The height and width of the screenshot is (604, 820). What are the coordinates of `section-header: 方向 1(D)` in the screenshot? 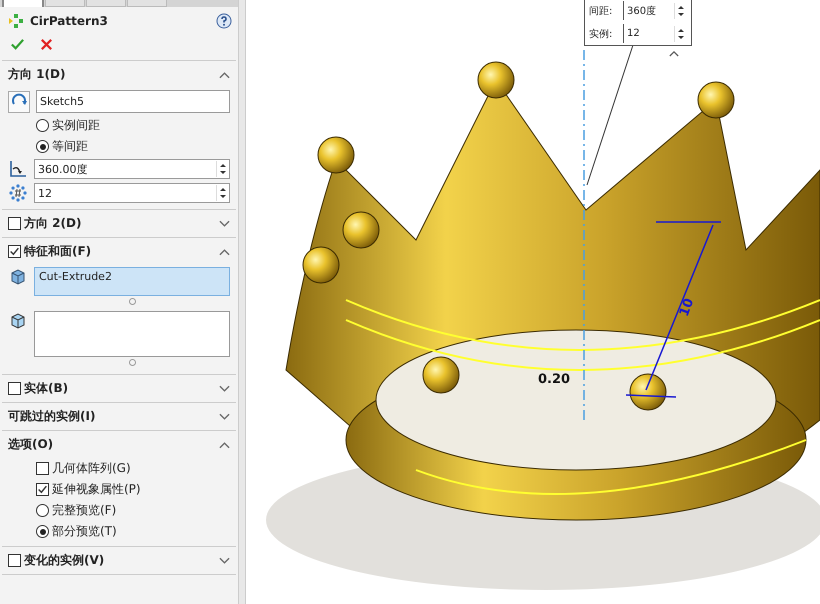 It's located at (119, 74).